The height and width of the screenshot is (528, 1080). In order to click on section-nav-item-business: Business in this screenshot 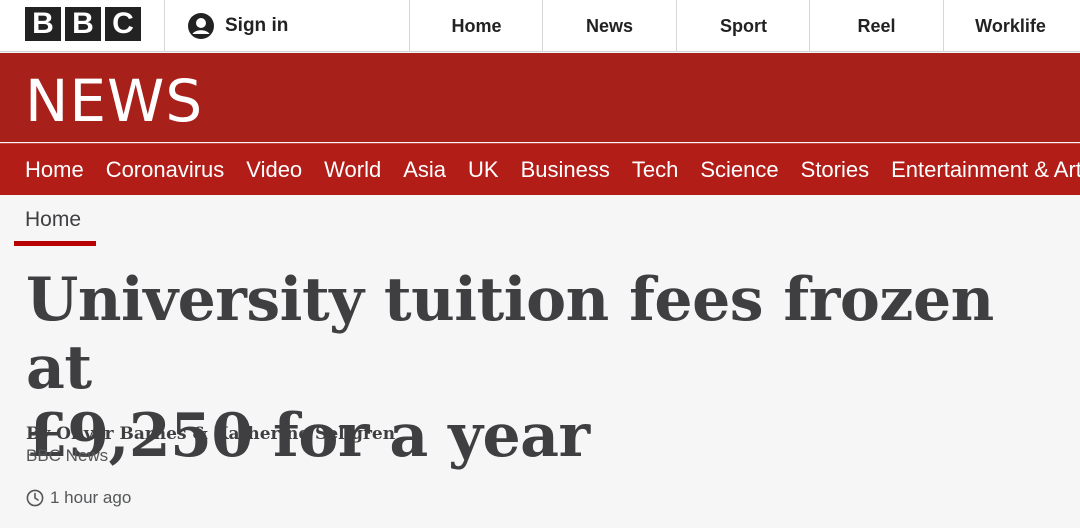, I will do `click(565, 170)`.